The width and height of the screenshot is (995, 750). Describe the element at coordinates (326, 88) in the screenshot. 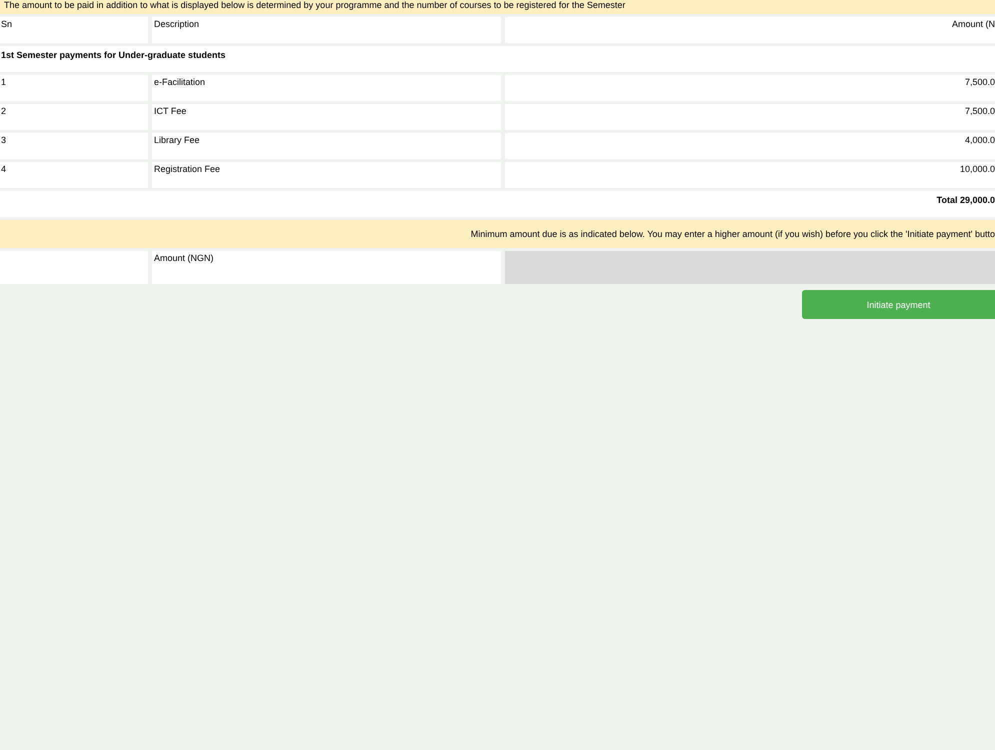

I see `table-cell: e-Facilitation` at that location.